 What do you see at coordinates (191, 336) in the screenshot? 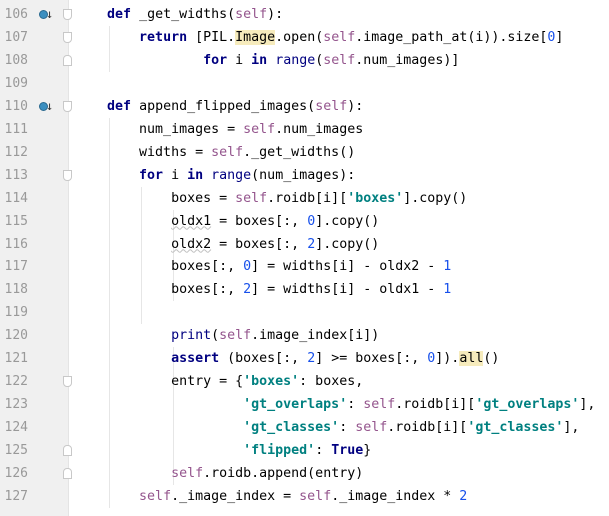
I see `builtin: print` at bounding box center [191, 336].